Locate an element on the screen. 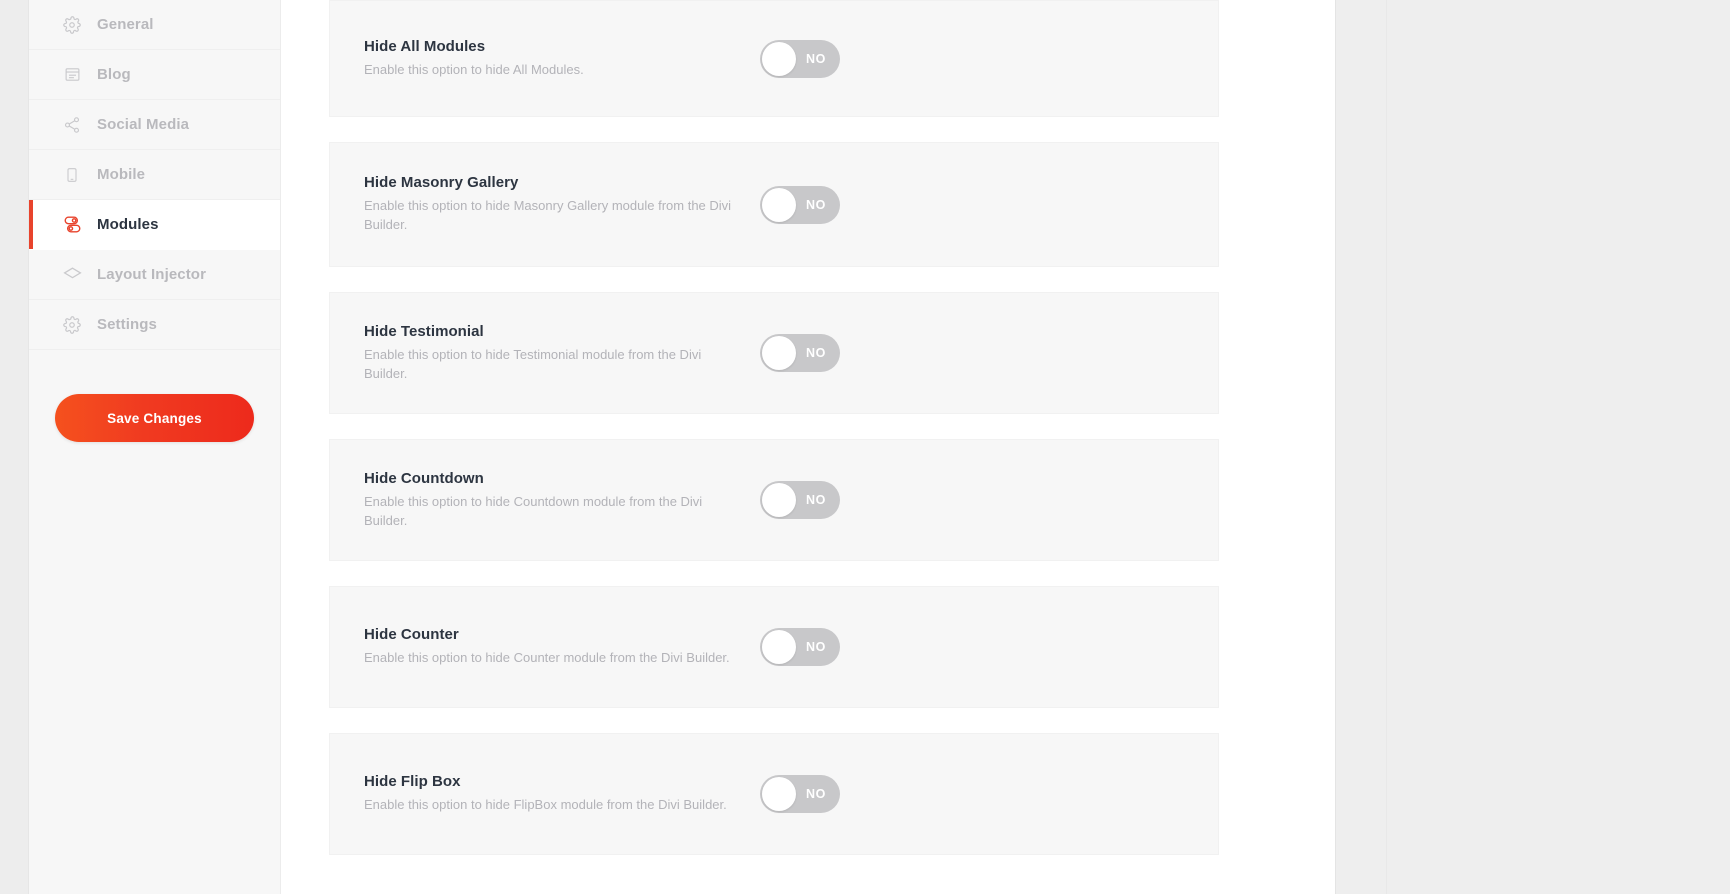 The width and height of the screenshot is (1730, 894). hide-counter-toggle: NO is located at coordinates (800, 647).